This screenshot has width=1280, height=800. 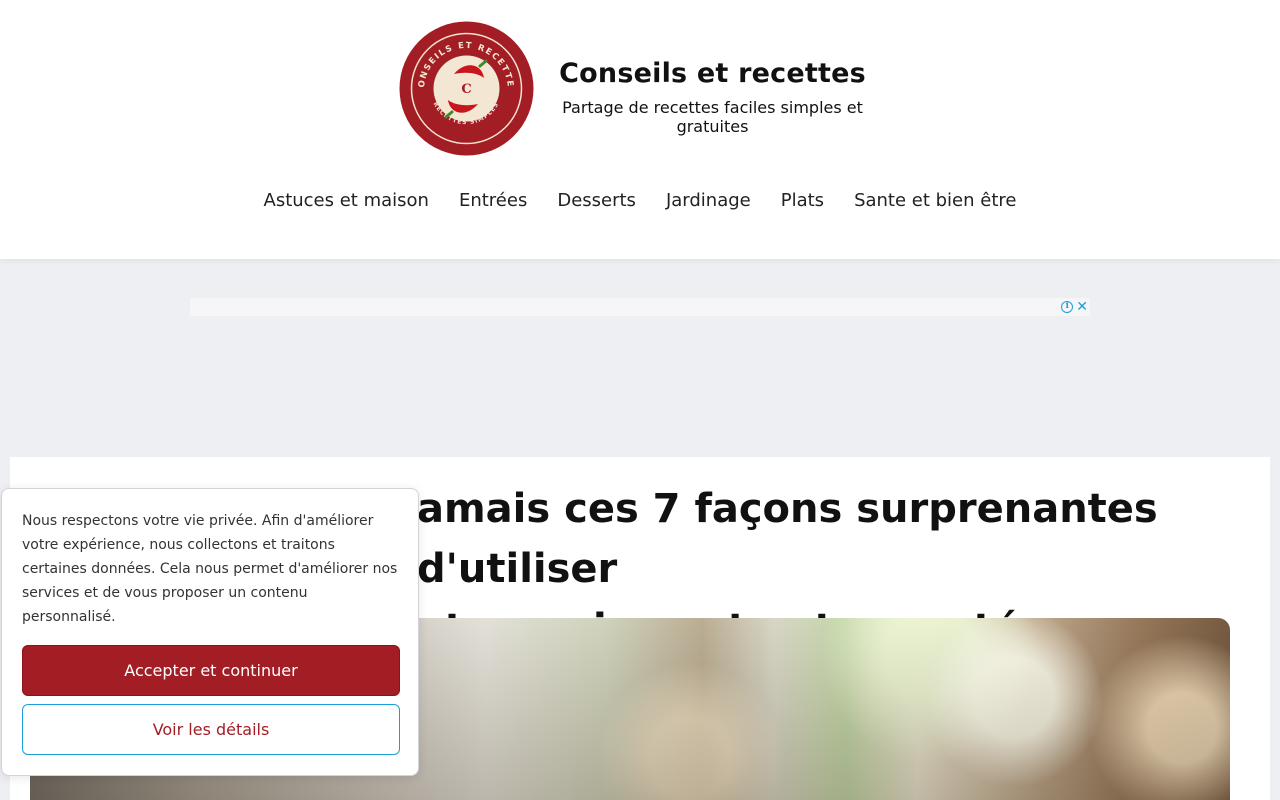 I want to click on accept-button: Accepter et continuer, so click(x=211, y=670).